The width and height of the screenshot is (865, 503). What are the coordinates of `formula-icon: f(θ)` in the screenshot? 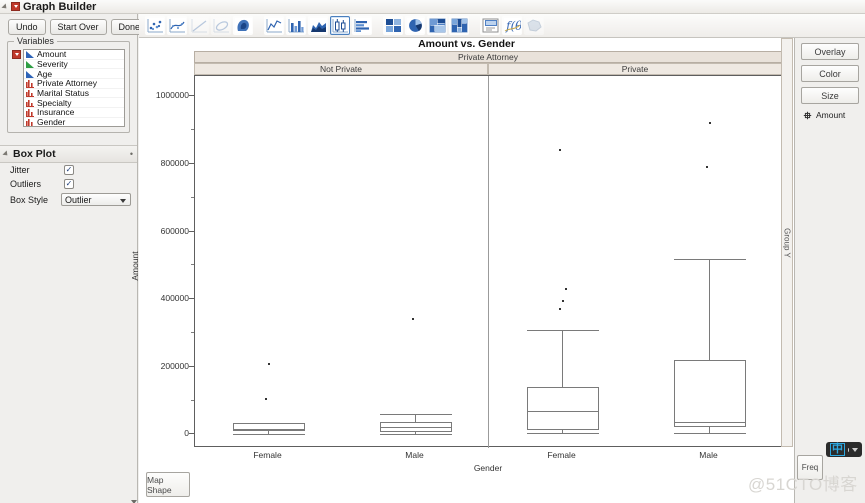 It's located at (512, 25).